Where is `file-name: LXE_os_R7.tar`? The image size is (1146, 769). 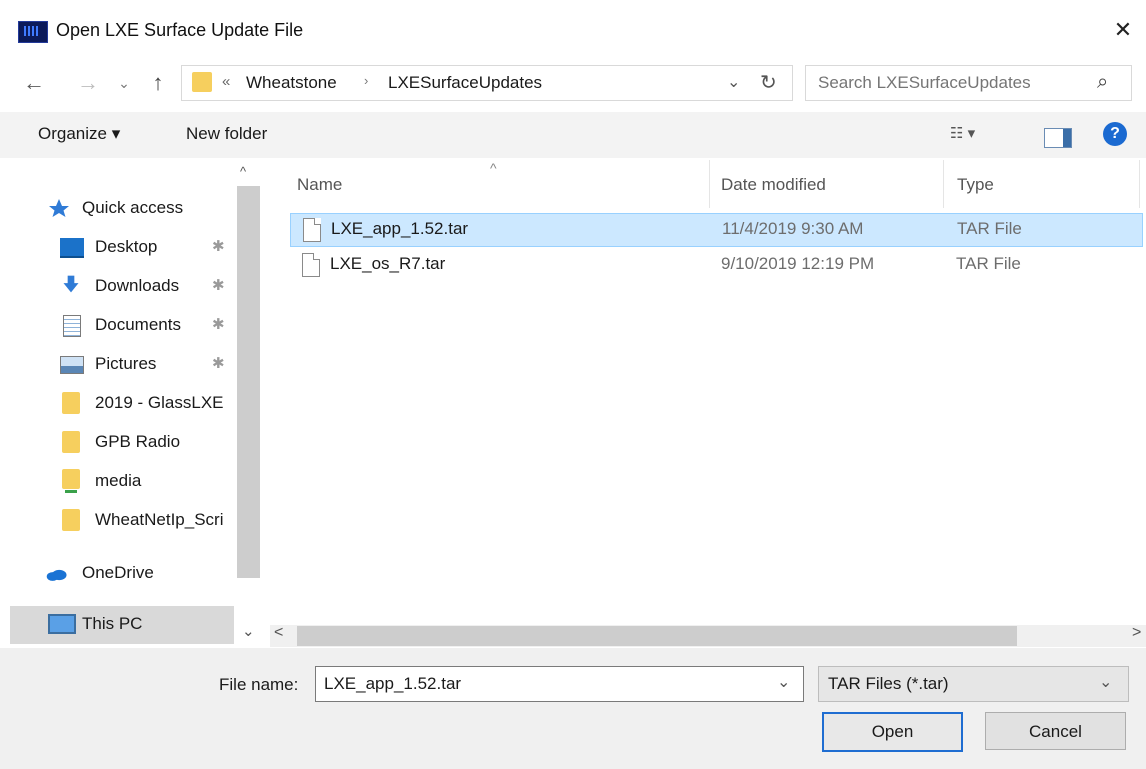
file-name: LXE_os_R7.tar is located at coordinates (388, 263).